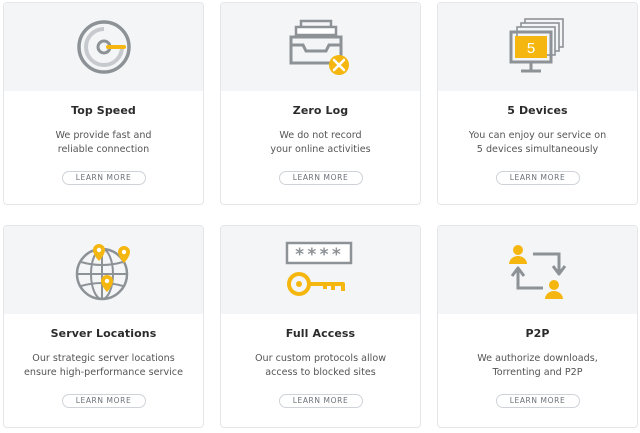 This screenshot has width=640, height=433. I want to click on card-description-line: ensure high-performance service, so click(103, 372).